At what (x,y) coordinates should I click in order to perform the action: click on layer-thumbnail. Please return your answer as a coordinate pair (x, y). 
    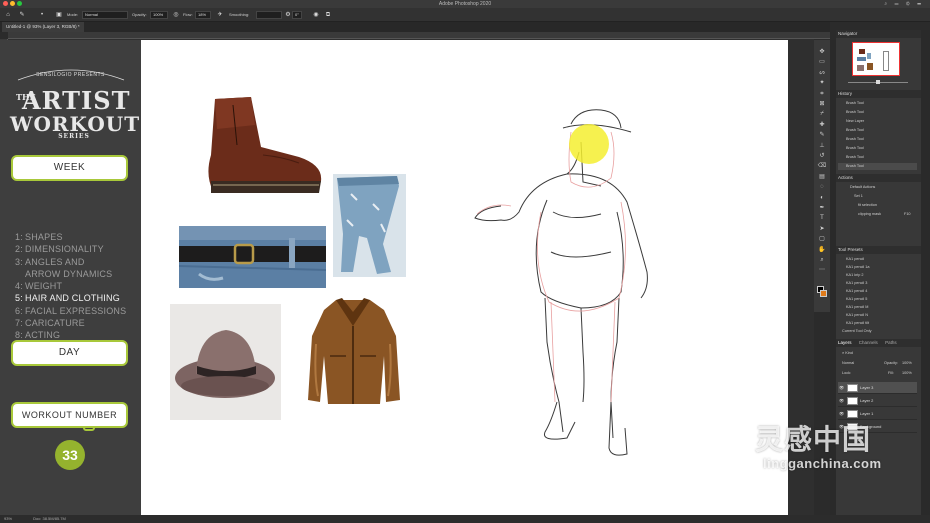
    Looking at the image, I should click on (852, 388).